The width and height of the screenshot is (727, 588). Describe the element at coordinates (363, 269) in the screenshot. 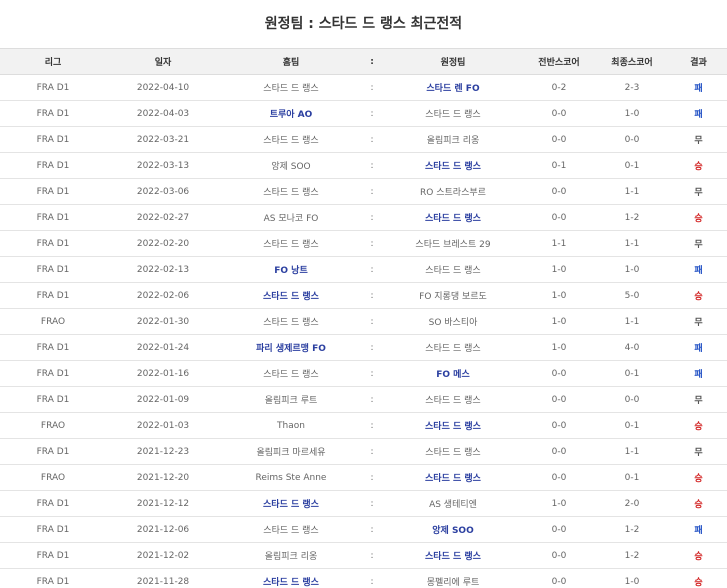

I see `table-row: FRA D1 2022-02-13 FO 낭트: 스타드 드 랭스 1-0 1-0 패` at that location.